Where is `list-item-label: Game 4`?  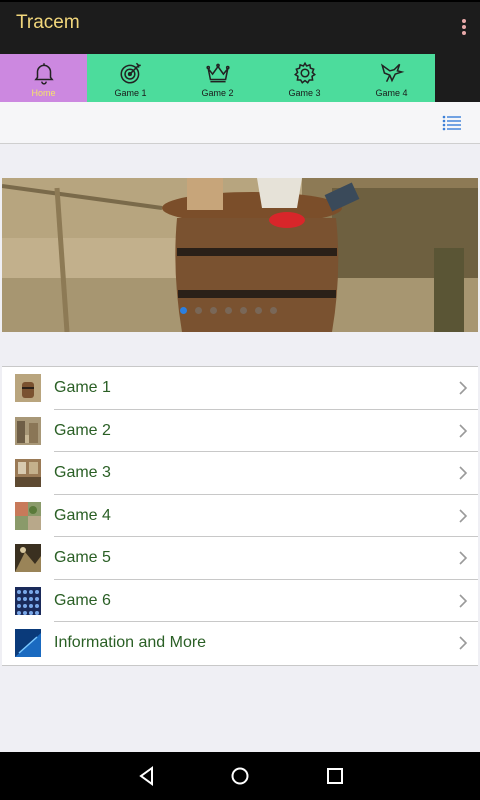 list-item-label: Game 4 is located at coordinates (82, 515).